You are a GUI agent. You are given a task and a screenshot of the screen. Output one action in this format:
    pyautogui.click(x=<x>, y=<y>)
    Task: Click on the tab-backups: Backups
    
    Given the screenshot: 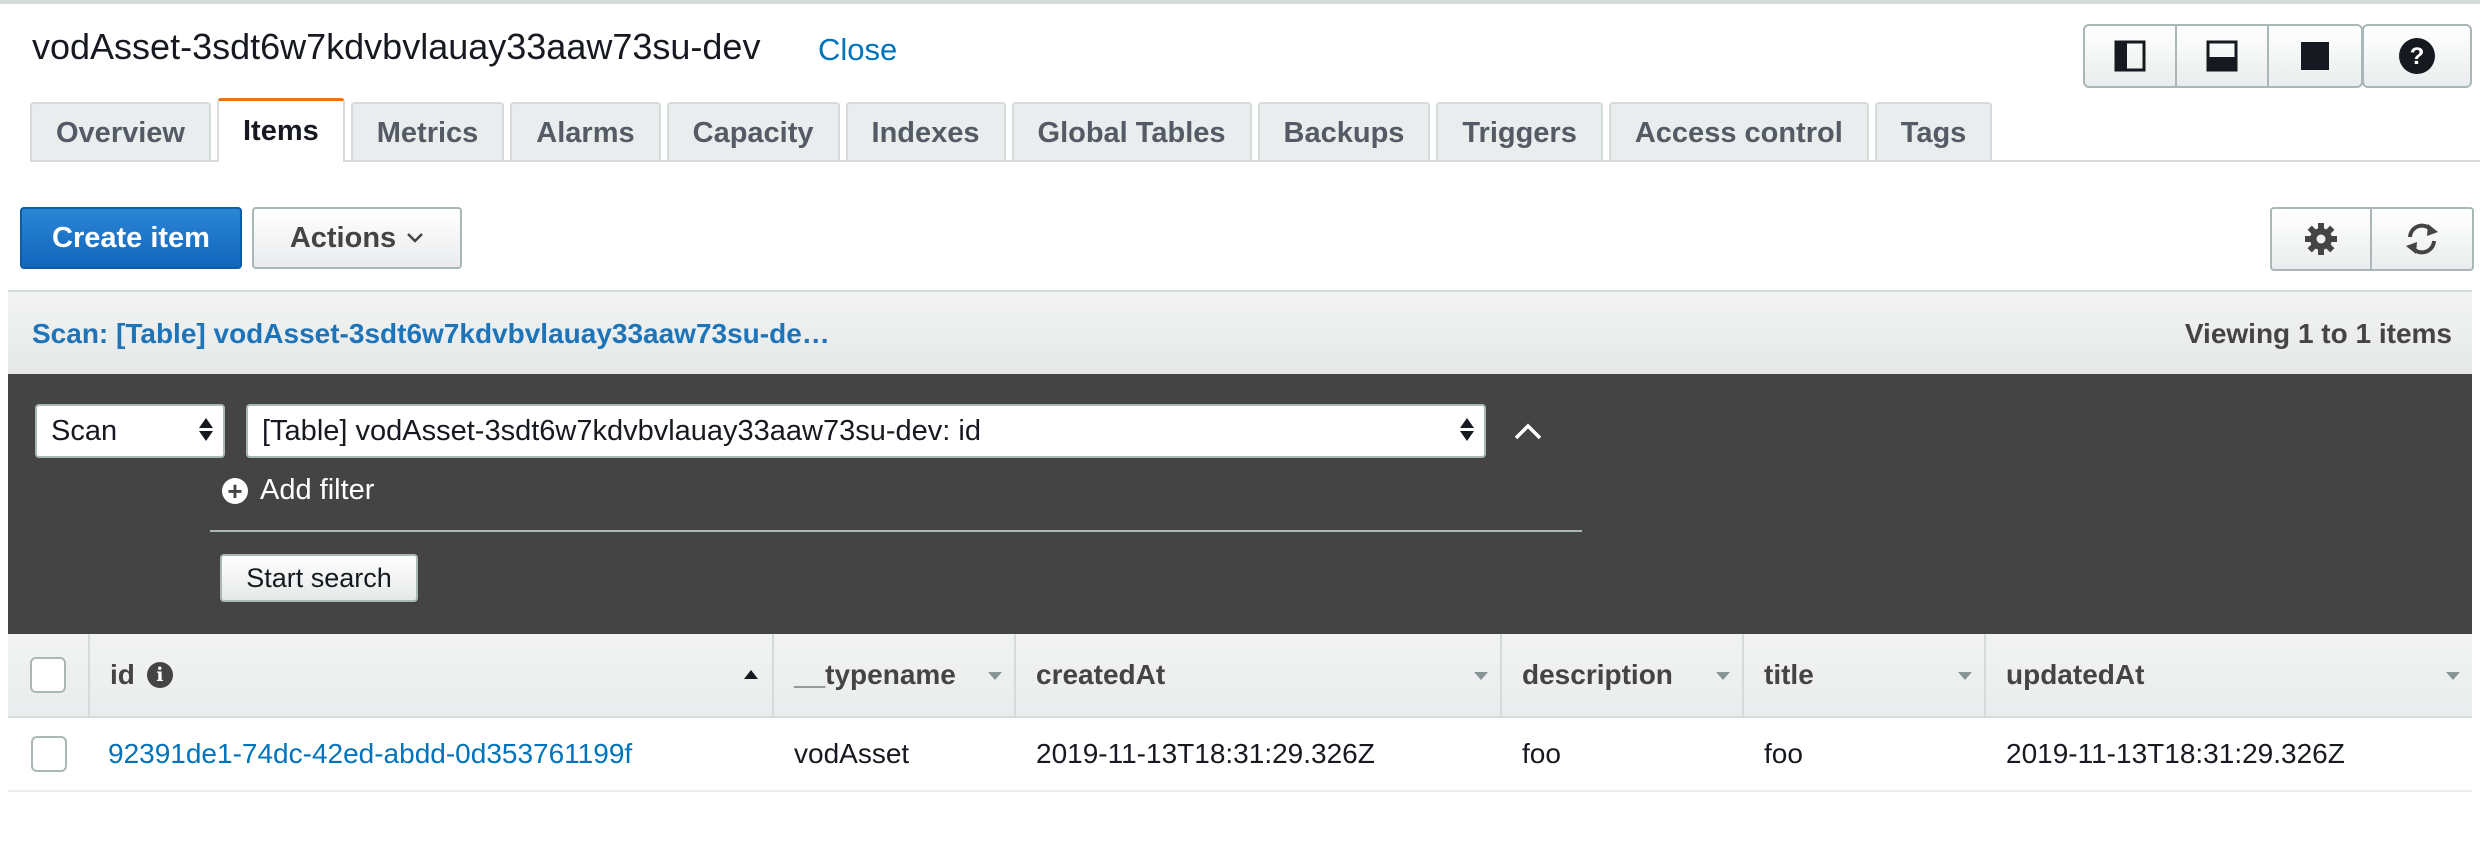 What is the action you would take?
    pyautogui.click(x=1344, y=132)
    